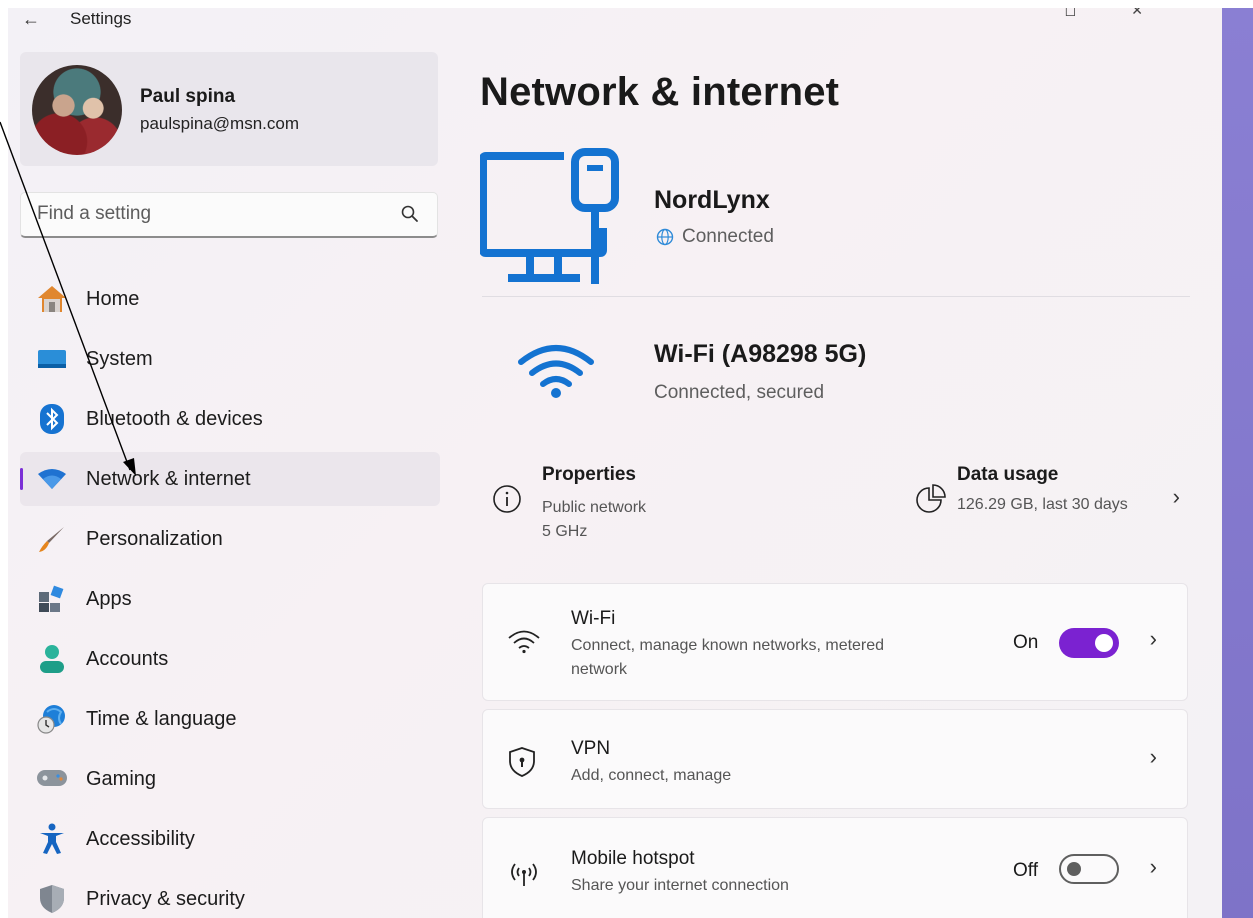  Describe the element at coordinates (660, 92) in the screenshot. I see `page-title: Network & internet` at that location.